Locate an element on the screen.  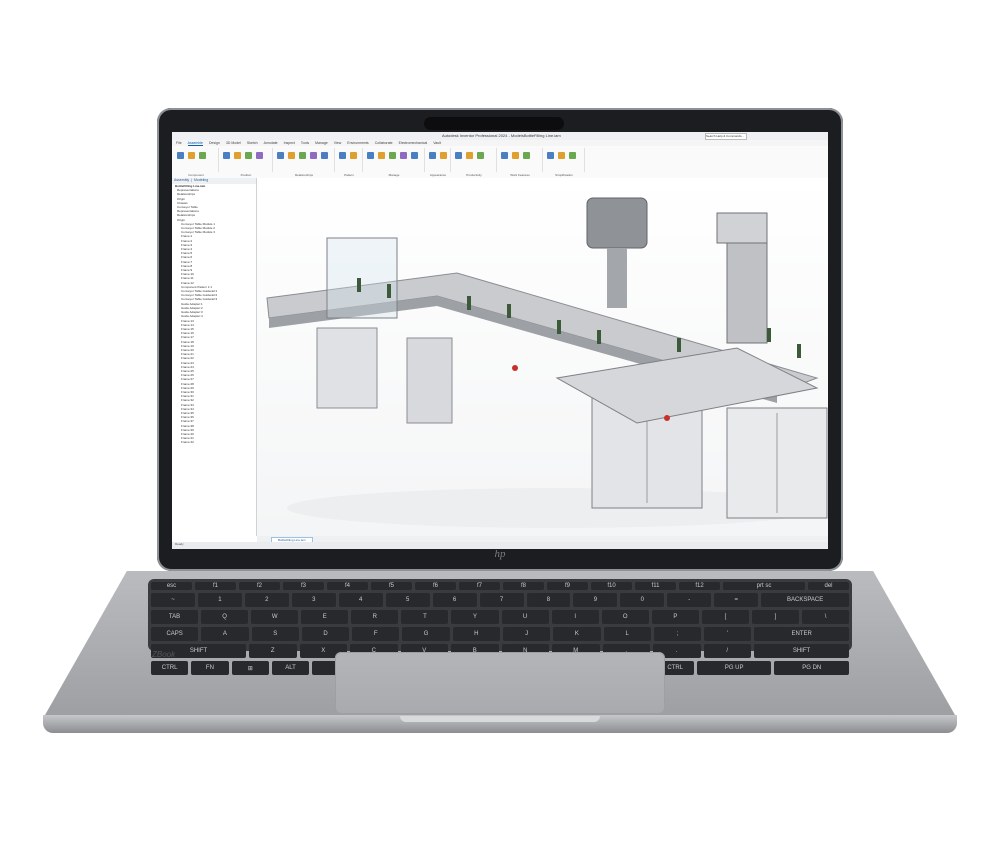
key: 8 is located at coordinates (548, 600).